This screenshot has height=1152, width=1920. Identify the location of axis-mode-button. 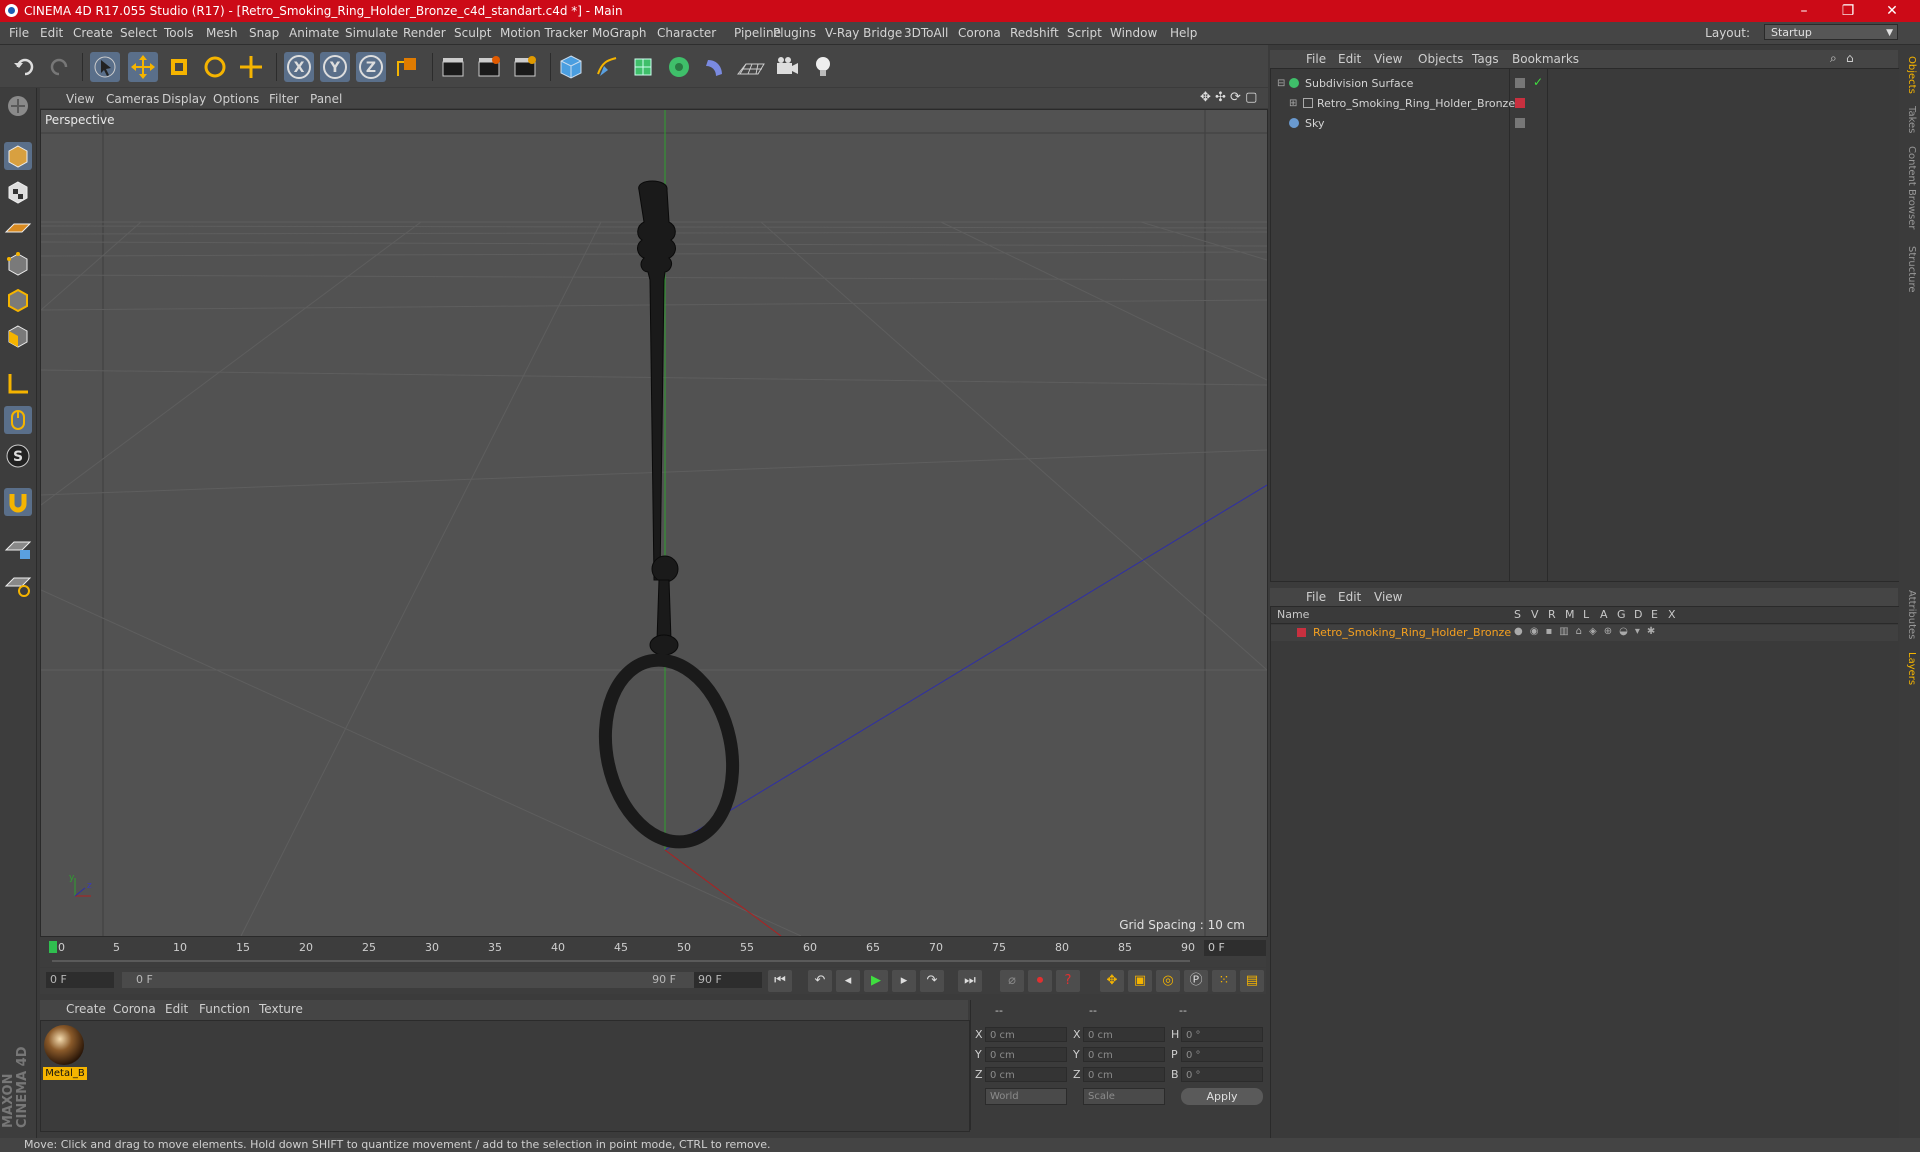
(18, 384).